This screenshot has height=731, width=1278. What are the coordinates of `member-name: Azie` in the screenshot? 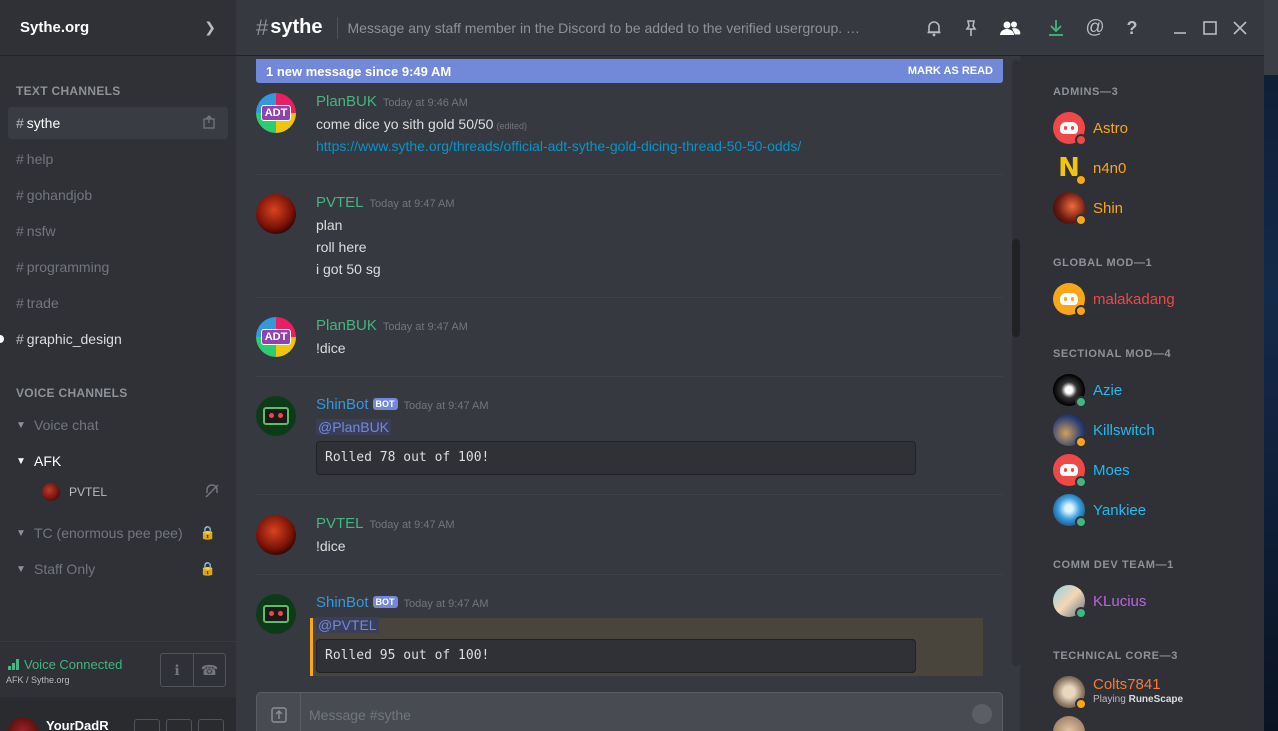 It's located at (1108, 390).